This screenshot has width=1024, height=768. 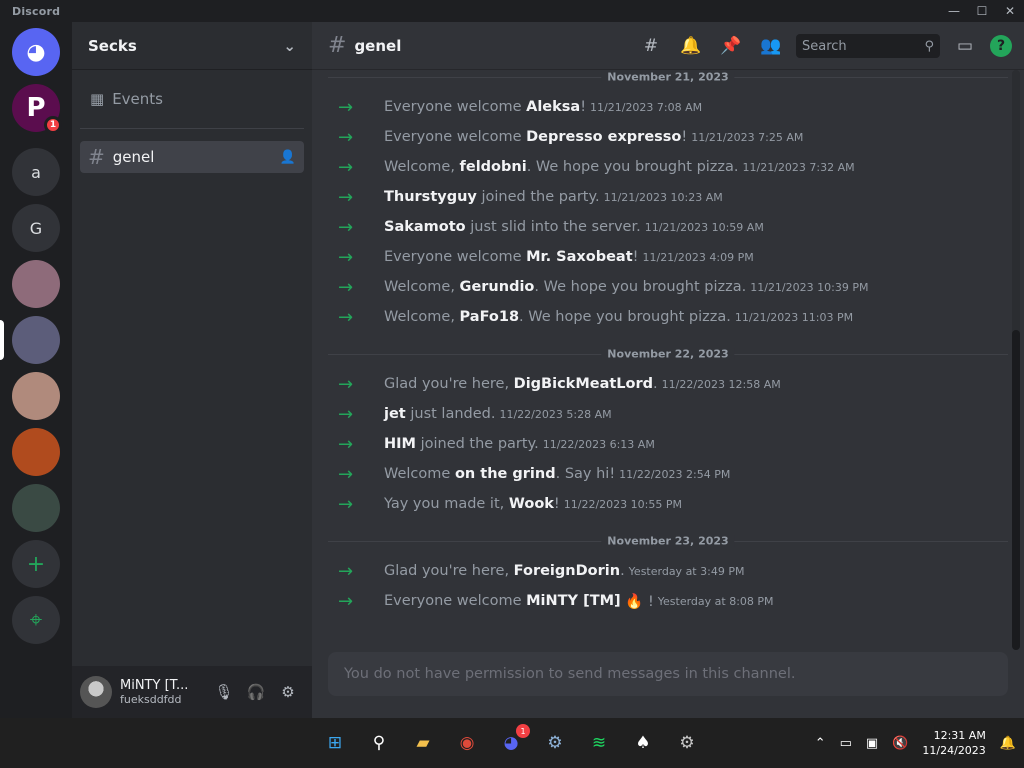 What do you see at coordinates (668, 444) in the screenshot?
I see `system-message: → HIM joined the party. 11/22/2023 6:13 AM` at bounding box center [668, 444].